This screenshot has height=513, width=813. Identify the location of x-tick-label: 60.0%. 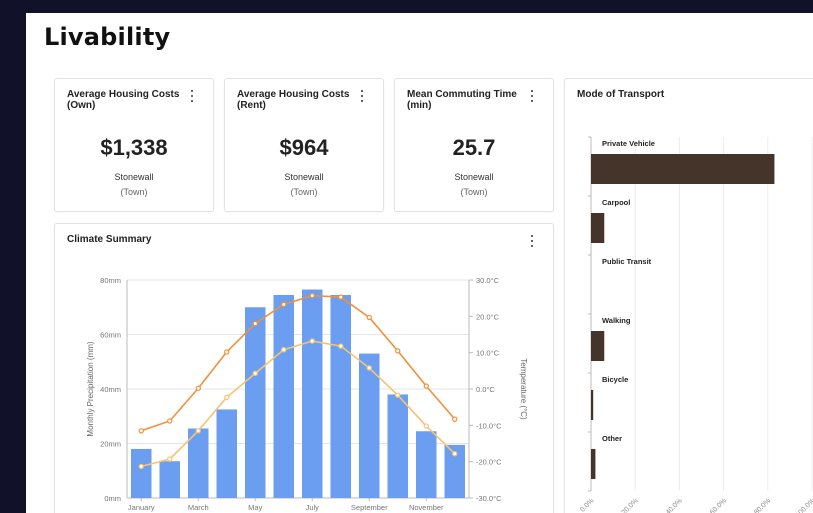
(718, 505).